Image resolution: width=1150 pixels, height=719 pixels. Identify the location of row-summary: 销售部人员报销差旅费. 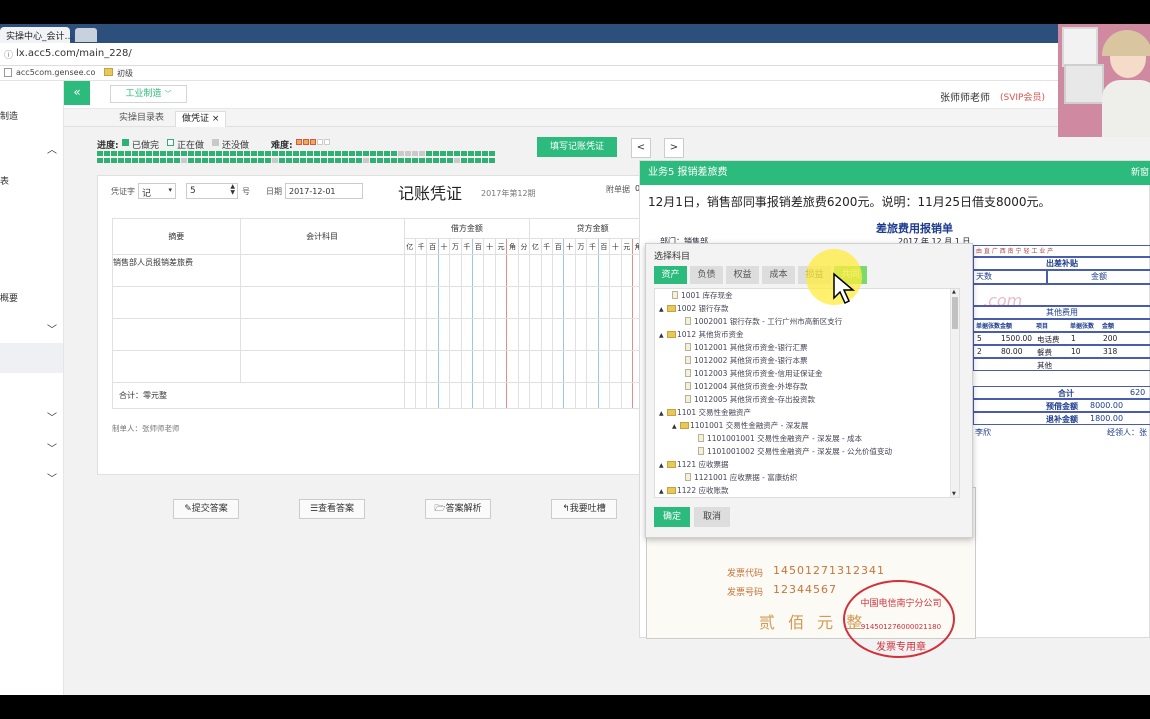
(176, 270).